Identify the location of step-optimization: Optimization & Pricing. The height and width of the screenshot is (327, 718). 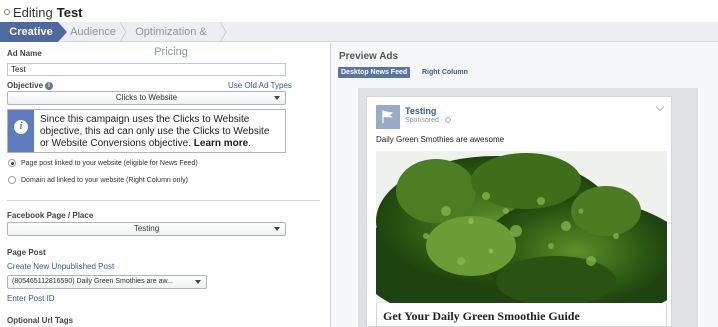
(171, 40).